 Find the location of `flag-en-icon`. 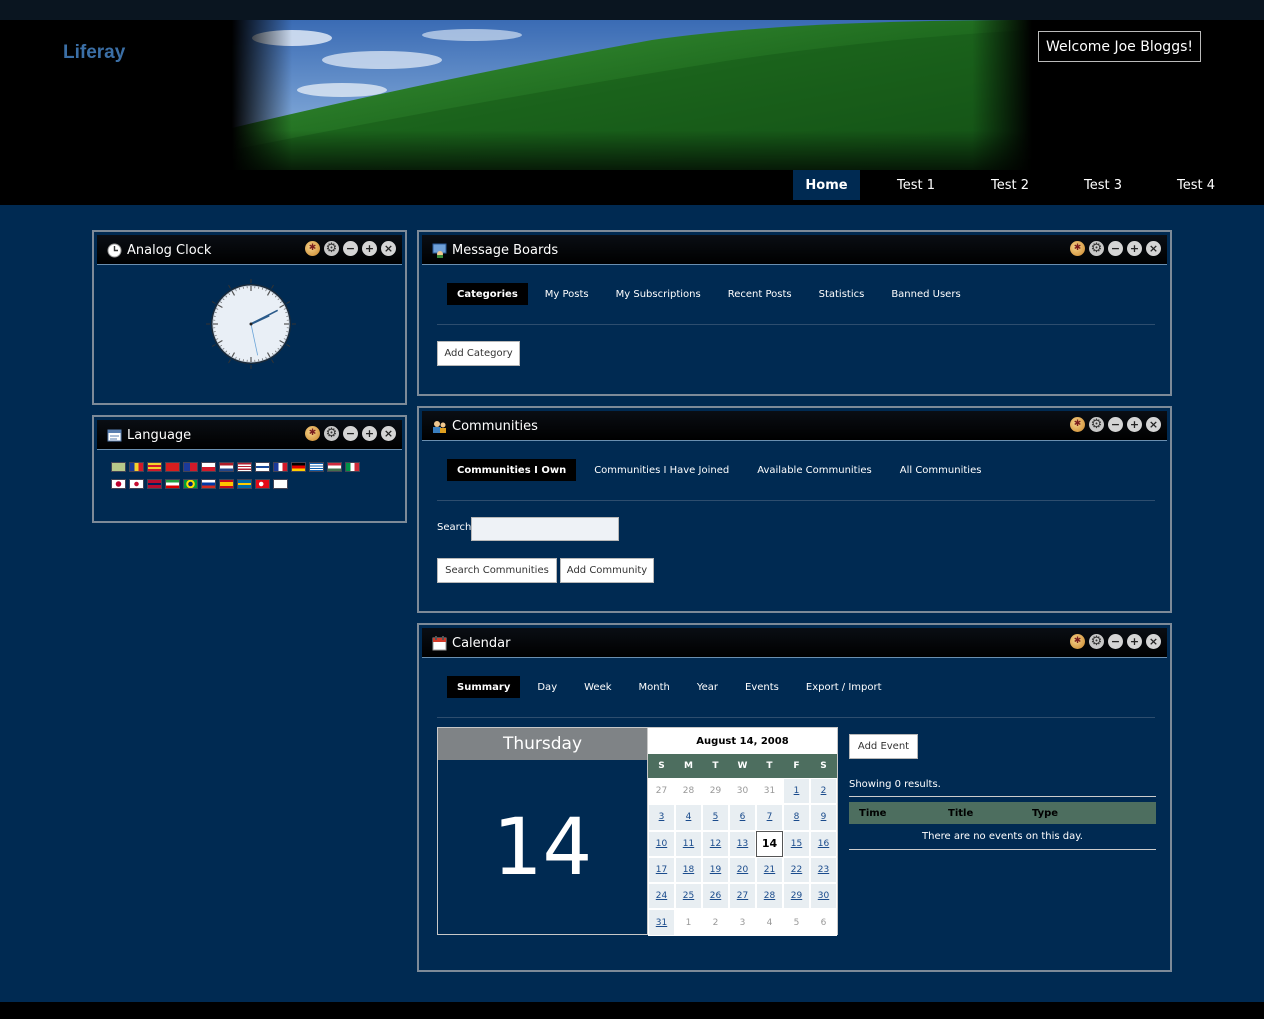

flag-en-icon is located at coordinates (244, 467).